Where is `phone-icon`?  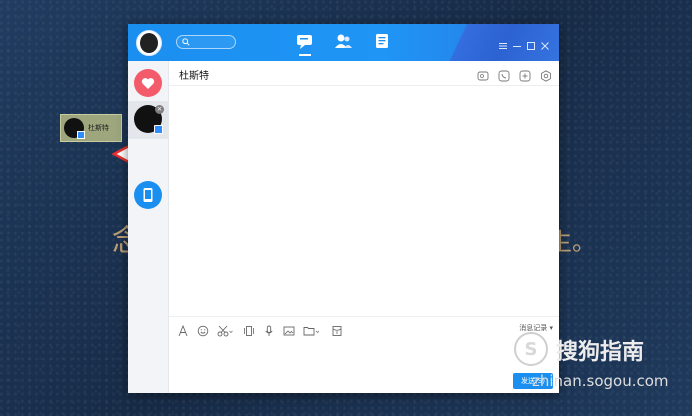
phone-icon is located at coordinates (148, 195).